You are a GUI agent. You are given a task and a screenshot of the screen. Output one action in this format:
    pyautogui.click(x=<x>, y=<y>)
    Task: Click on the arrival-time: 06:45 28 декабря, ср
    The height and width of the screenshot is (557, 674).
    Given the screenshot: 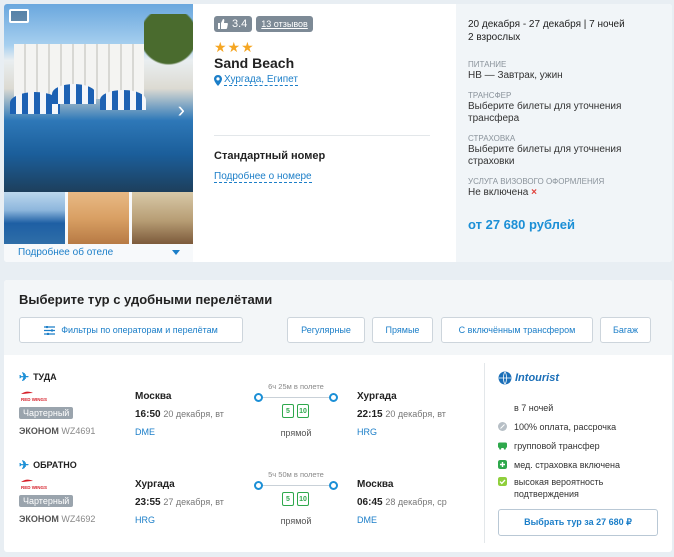 What is the action you would take?
    pyautogui.click(x=402, y=502)
    